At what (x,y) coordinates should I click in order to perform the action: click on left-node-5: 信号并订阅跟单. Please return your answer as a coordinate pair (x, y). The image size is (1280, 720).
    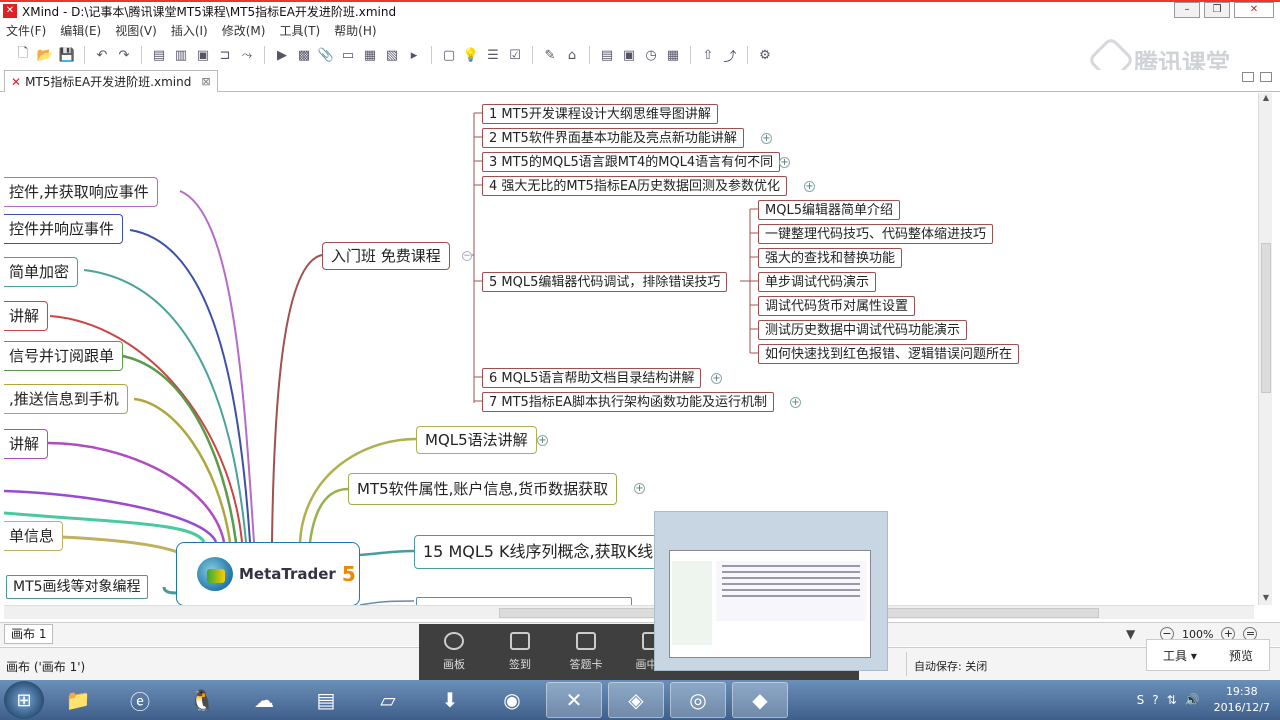
    Looking at the image, I should click on (64, 356).